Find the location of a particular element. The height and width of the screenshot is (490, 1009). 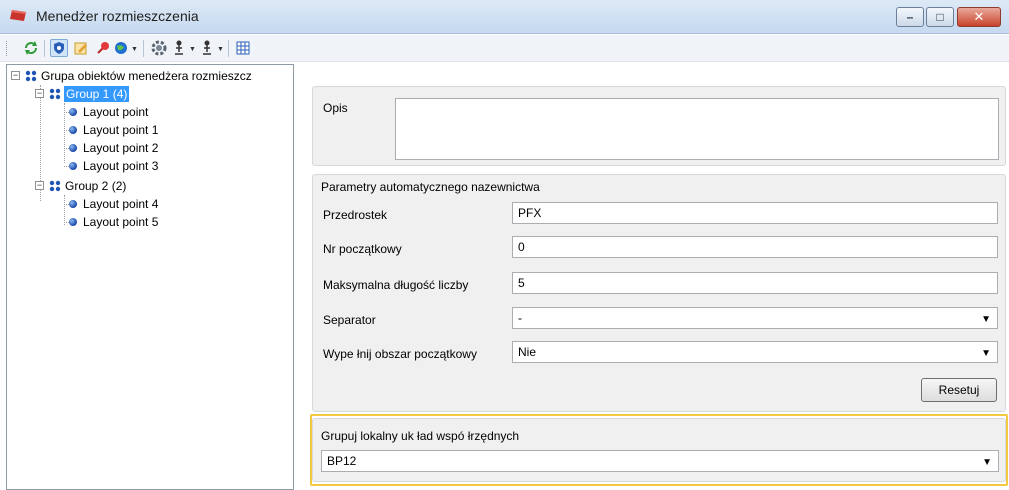

tree-item-label: Layout point 1 is located at coordinates (121, 130).